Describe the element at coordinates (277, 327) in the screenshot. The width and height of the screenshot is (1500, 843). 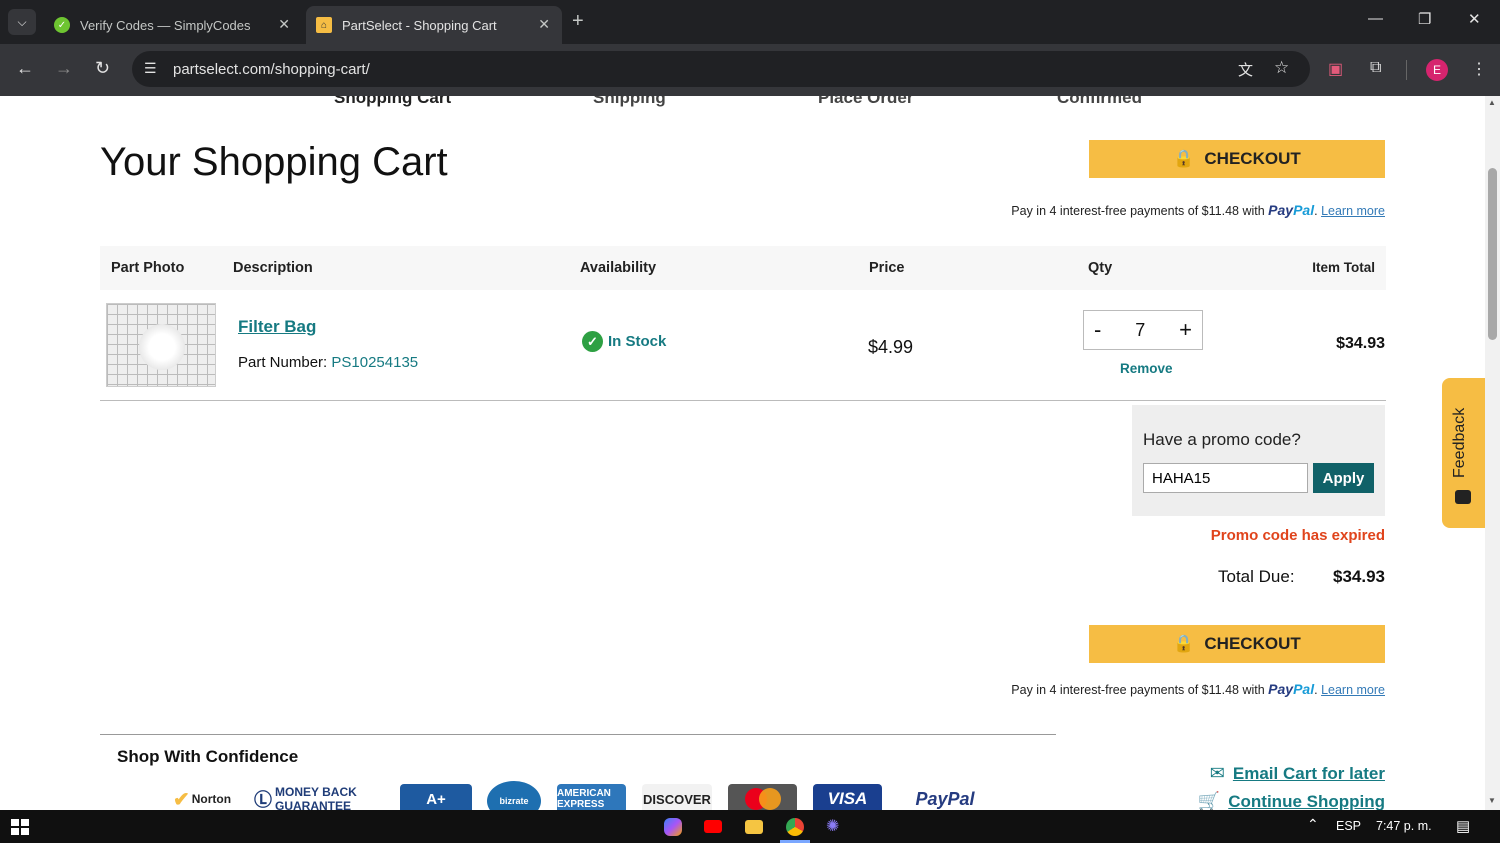
I see `part-name-link: Filter Bag` at that location.